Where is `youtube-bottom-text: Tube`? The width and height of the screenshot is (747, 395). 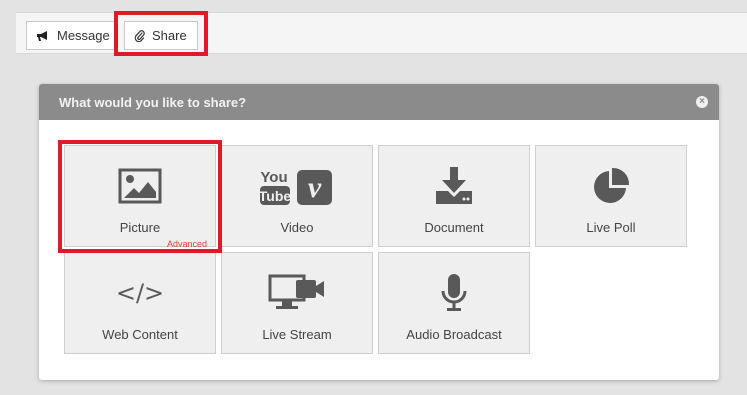 youtube-bottom-text: Tube is located at coordinates (275, 196).